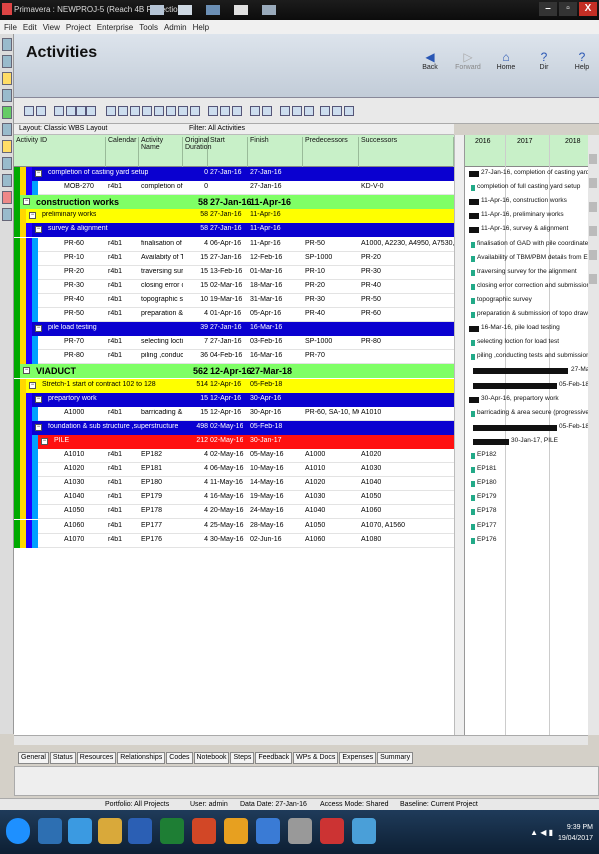 The height and width of the screenshot is (854, 599). I want to click on menu-item-help: Help, so click(201, 27).